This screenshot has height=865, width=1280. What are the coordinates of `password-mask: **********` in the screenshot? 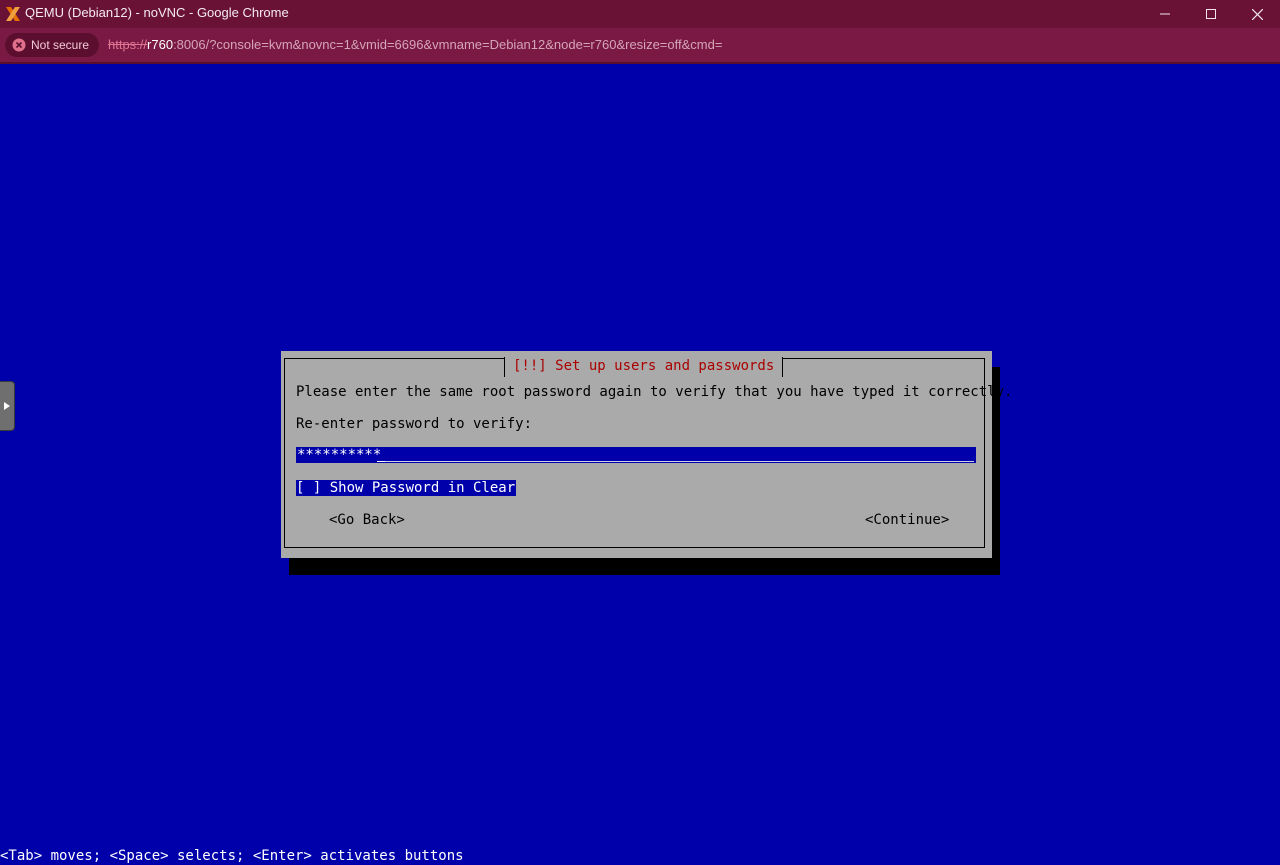 It's located at (339, 455).